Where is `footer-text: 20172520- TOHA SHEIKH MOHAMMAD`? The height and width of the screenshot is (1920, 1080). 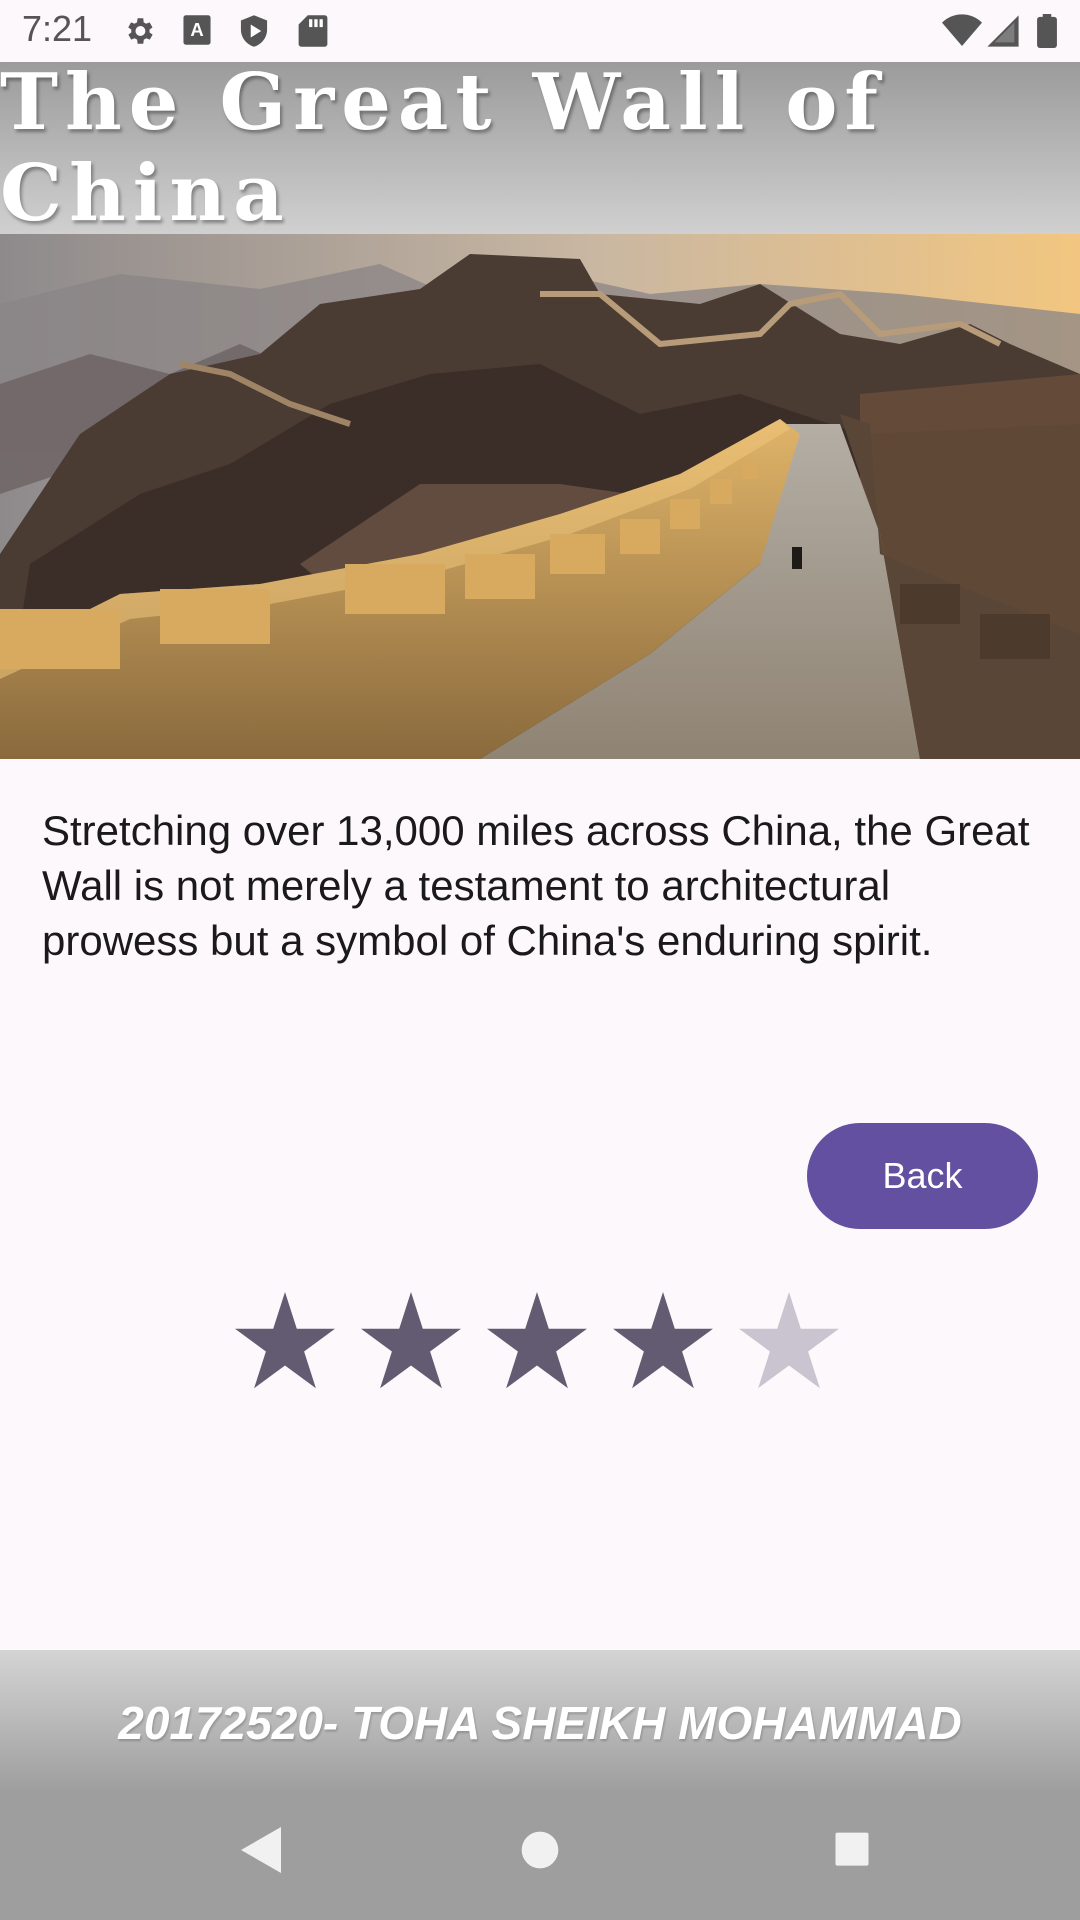
footer-text: 20172520- TOHA SHEIKH MOHAMMAD is located at coordinates (540, 1722).